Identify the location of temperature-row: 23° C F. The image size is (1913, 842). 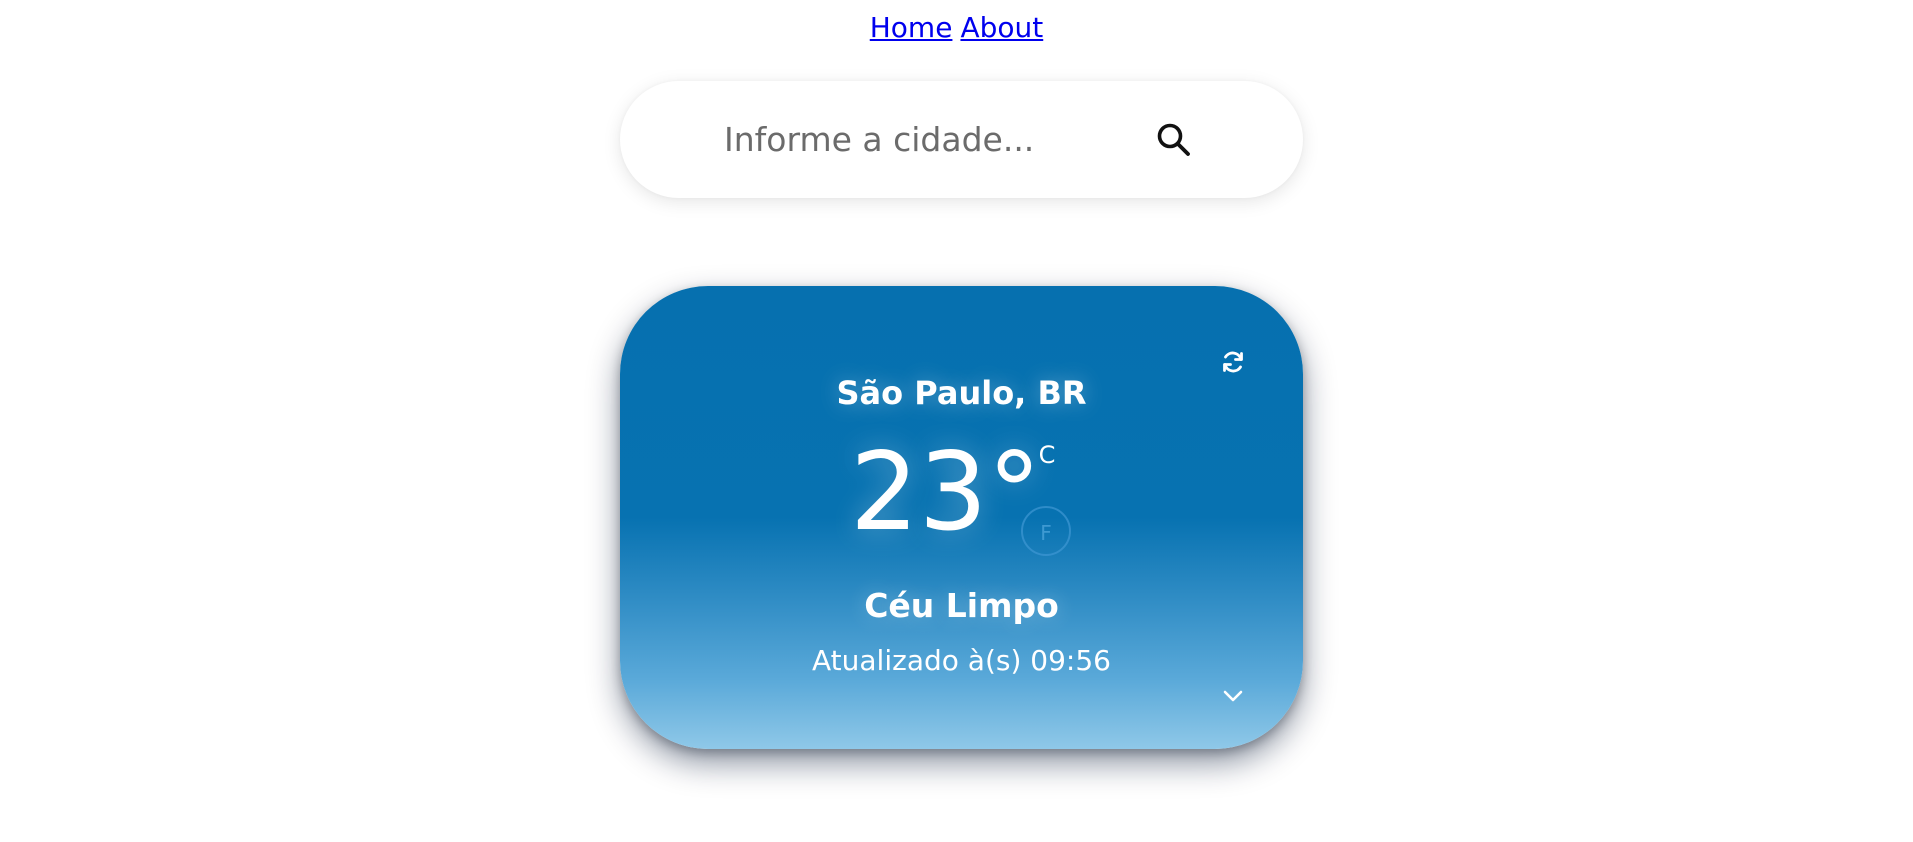
(961, 493).